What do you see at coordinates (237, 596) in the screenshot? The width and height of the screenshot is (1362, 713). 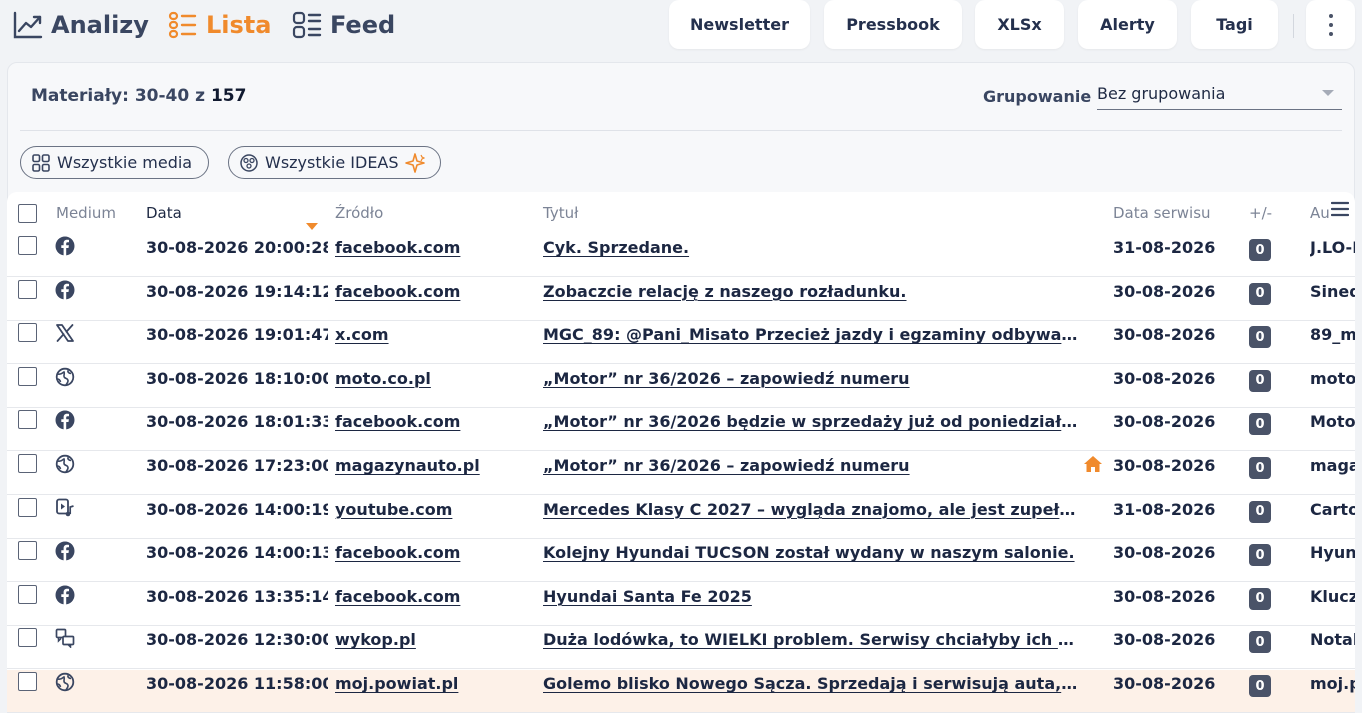 I see `row-date: 30-08-2026 13:35:14` at bounding box center [237, 596].